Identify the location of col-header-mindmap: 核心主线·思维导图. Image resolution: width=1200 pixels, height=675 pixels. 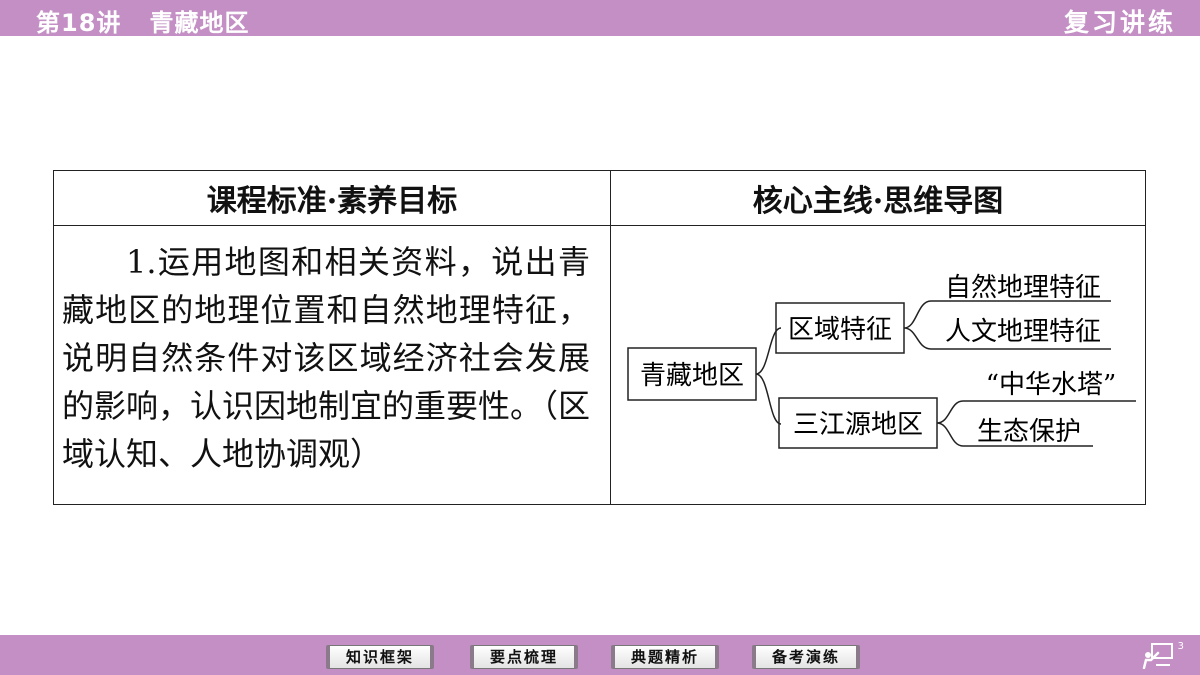
(878, 198).